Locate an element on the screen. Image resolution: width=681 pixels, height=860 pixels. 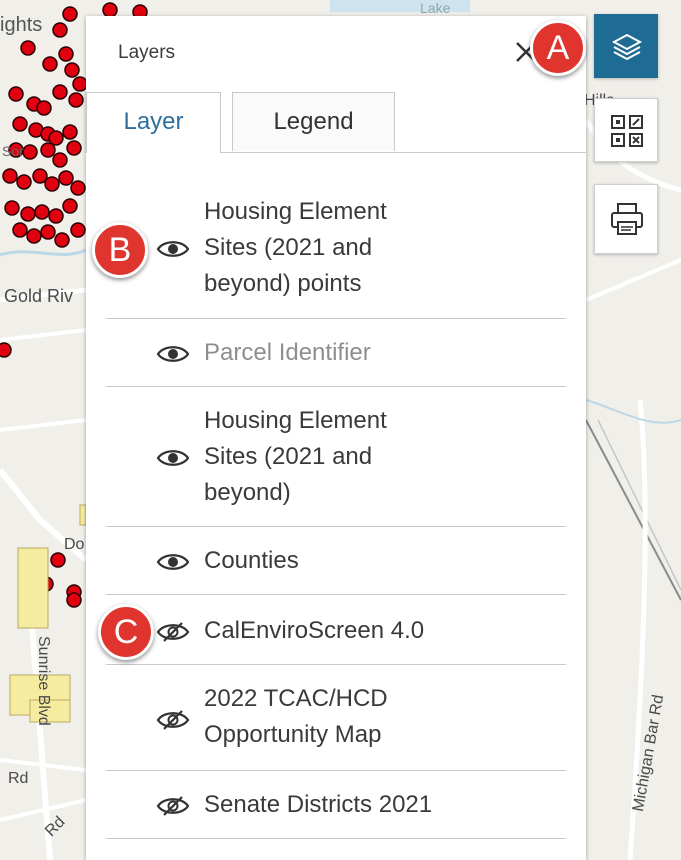
qr-code-icon is located at coordinates (627, 131).